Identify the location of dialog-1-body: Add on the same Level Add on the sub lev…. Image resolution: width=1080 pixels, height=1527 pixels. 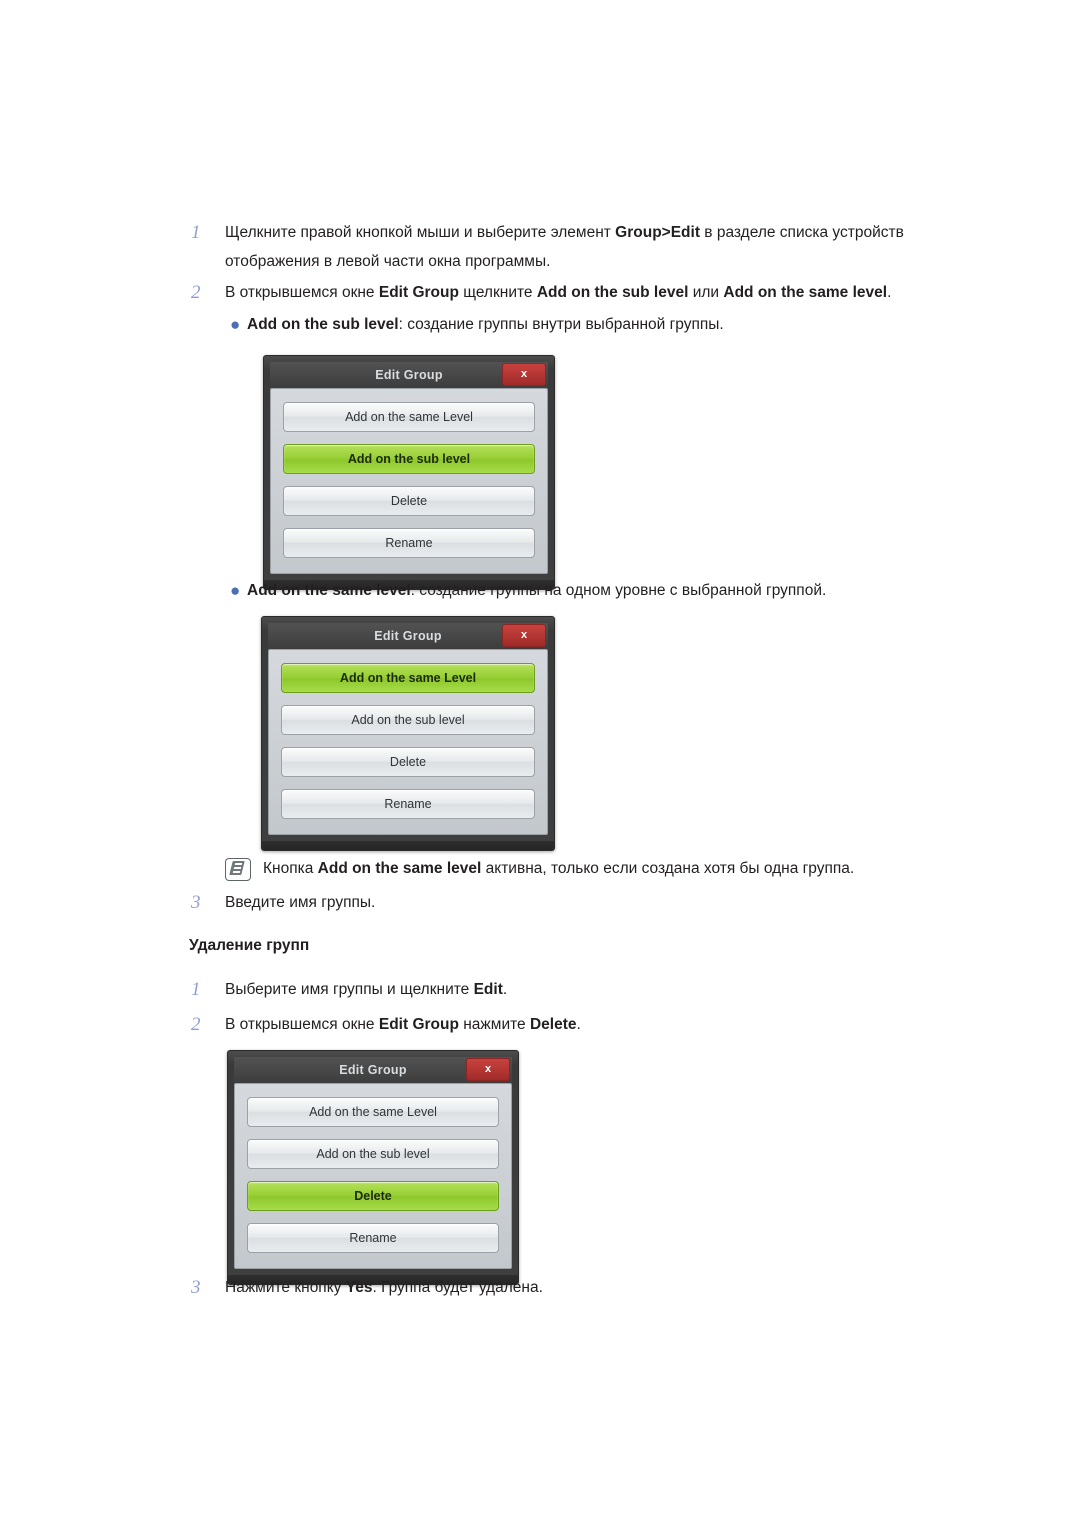
(409, 481).